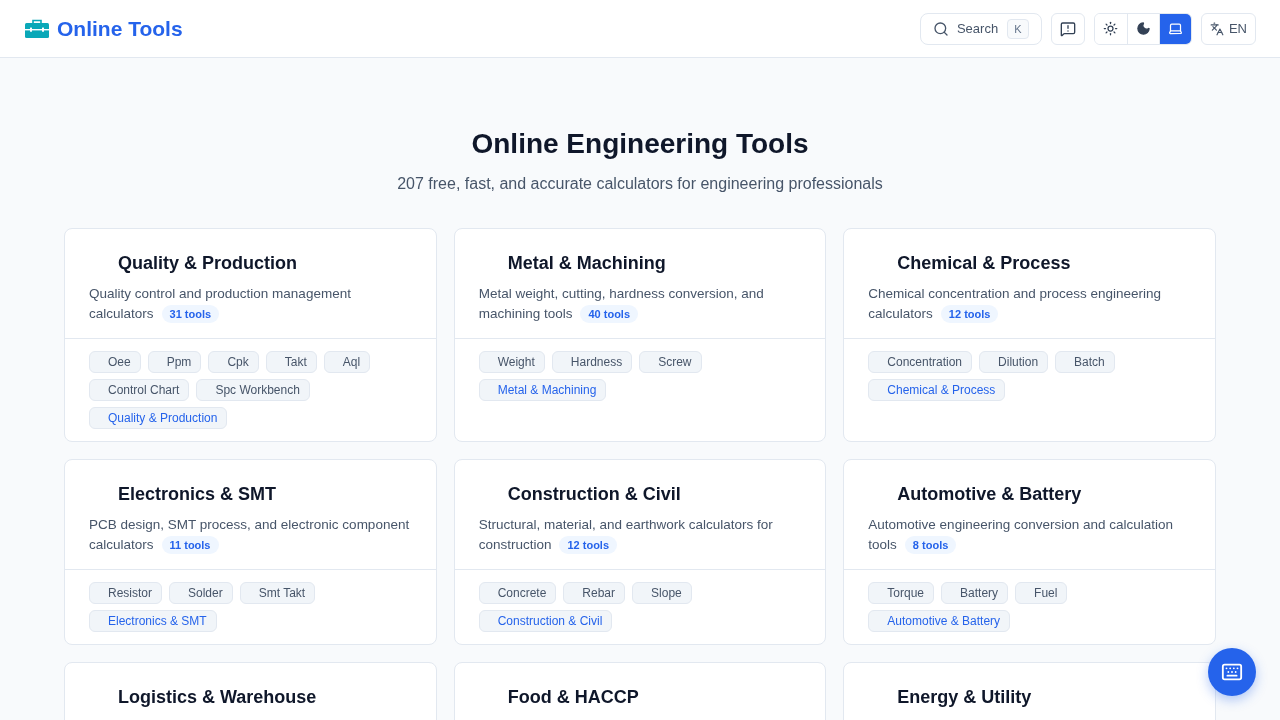  I want to click on tool-link: Hardness, so click(592, 362).